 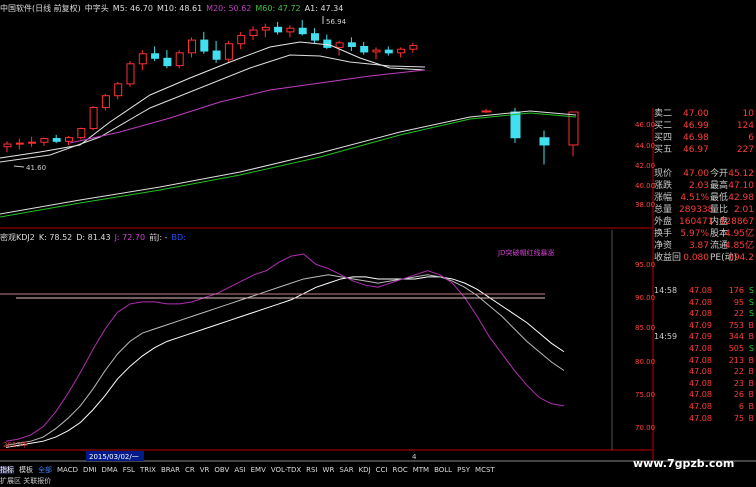 I want to click on tab-item: TRIX, so click(x=148, y=470).